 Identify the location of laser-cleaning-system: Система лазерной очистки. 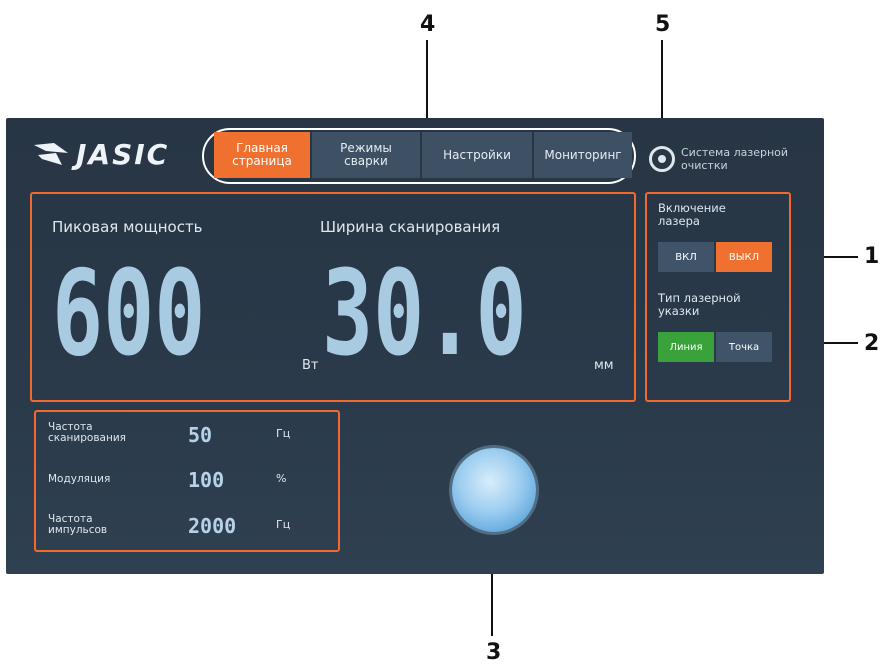
(736, 159).